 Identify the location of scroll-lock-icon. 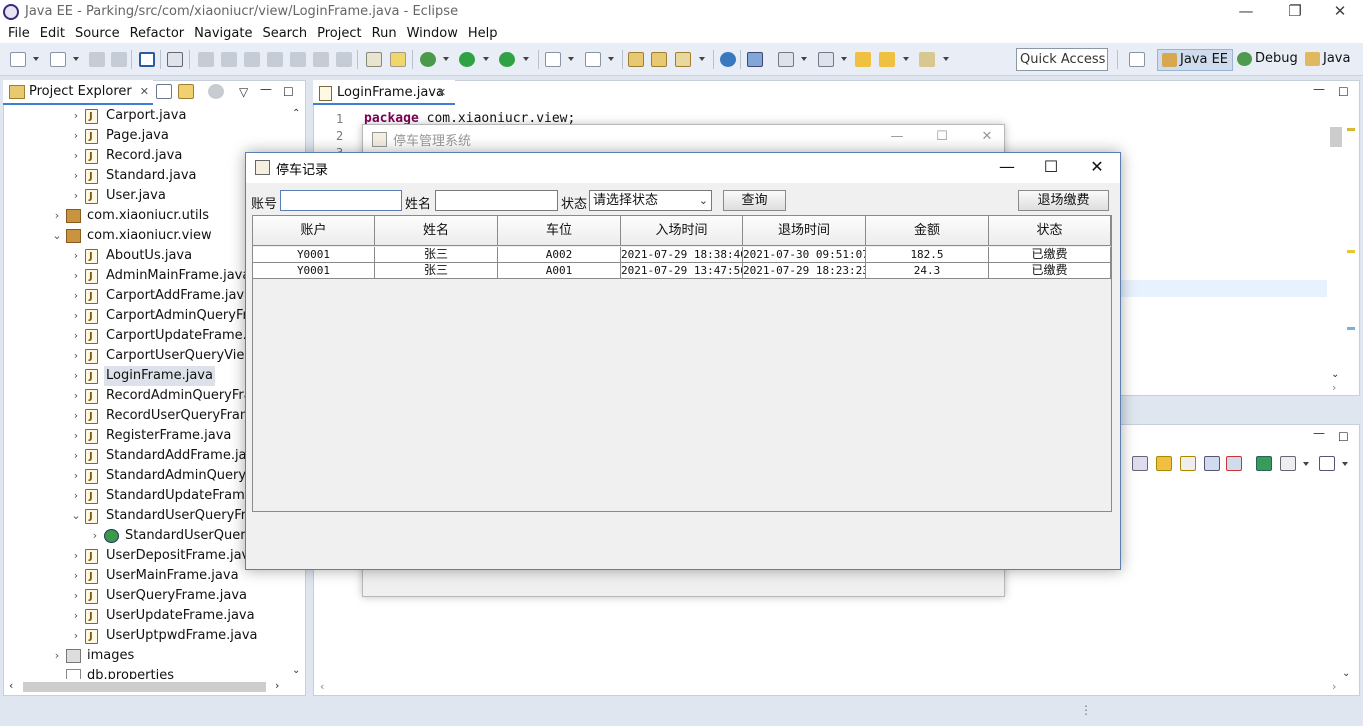
(1164, 463).